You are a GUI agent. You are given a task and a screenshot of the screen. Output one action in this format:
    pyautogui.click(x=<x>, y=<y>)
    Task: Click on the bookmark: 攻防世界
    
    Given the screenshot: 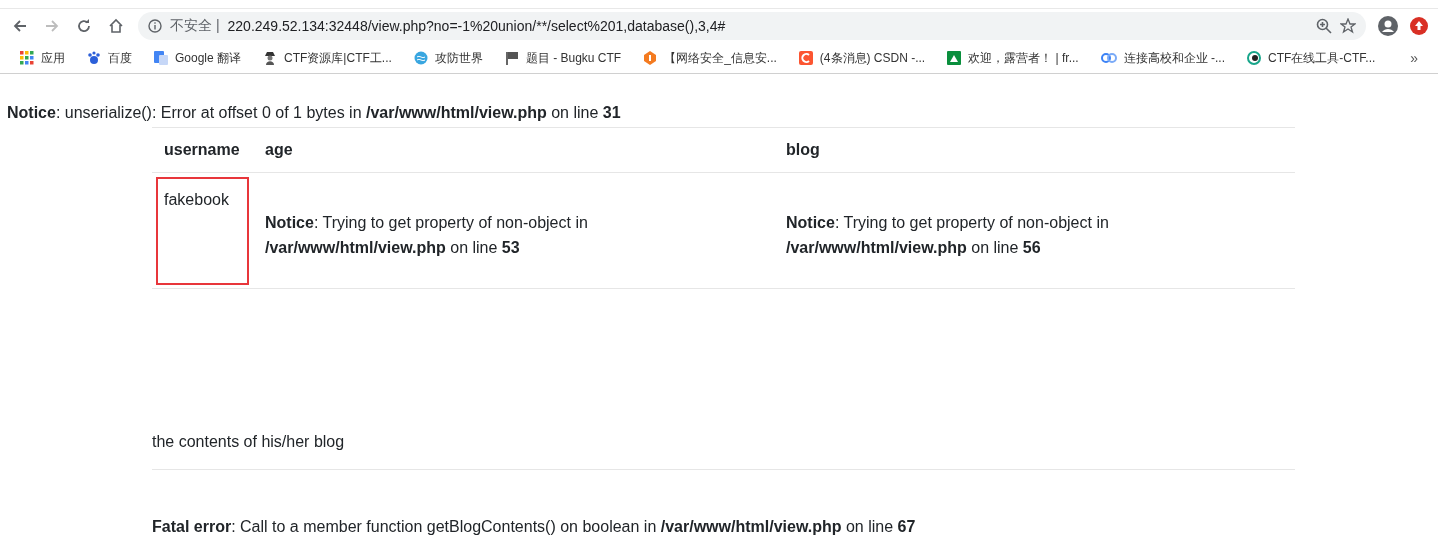 What is the action you would take?
    pyautogui.click(x=448, y=58)
    